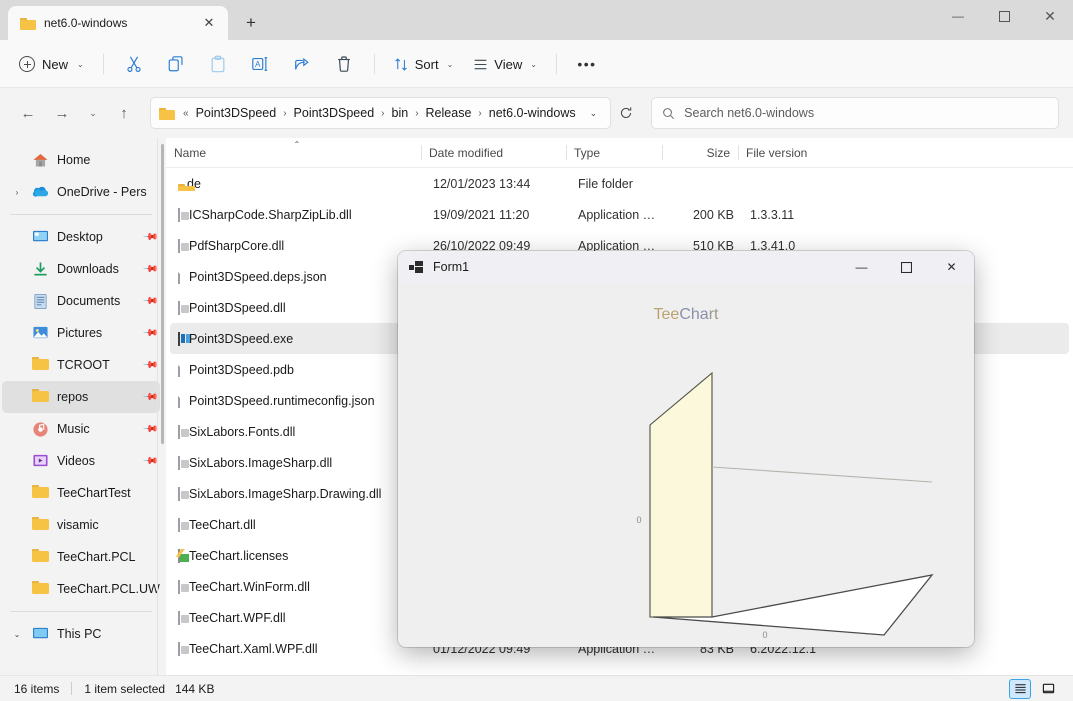  I want to click on dll-icon, so click(179, 245).